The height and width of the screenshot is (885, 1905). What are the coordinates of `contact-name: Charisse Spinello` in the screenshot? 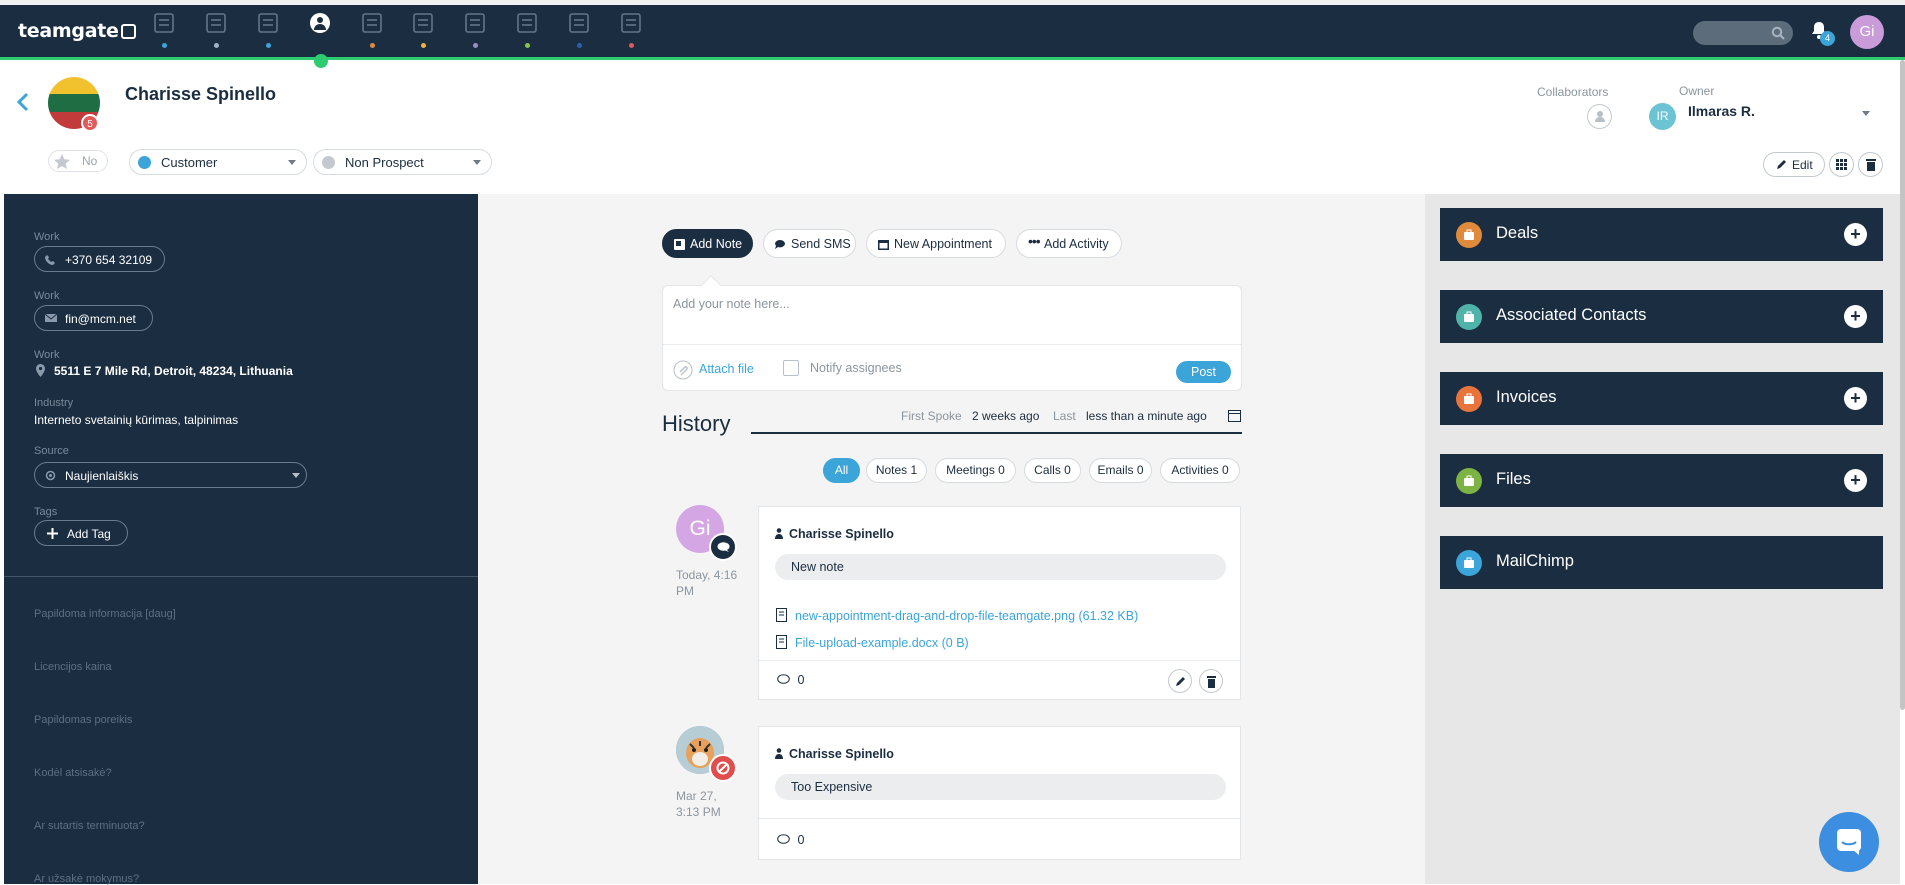 It's located at (201, 94).